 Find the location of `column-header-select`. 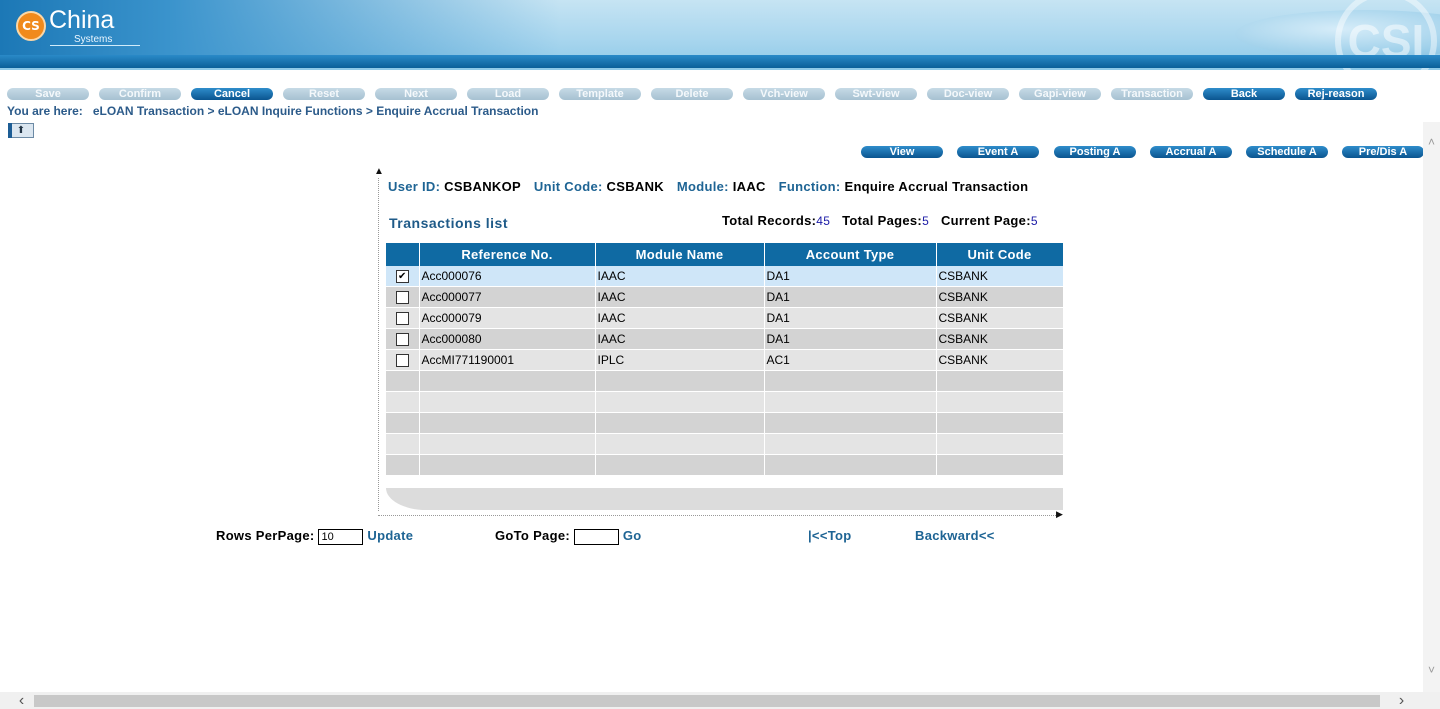

column-header-select is located at coordinates (403, 254).